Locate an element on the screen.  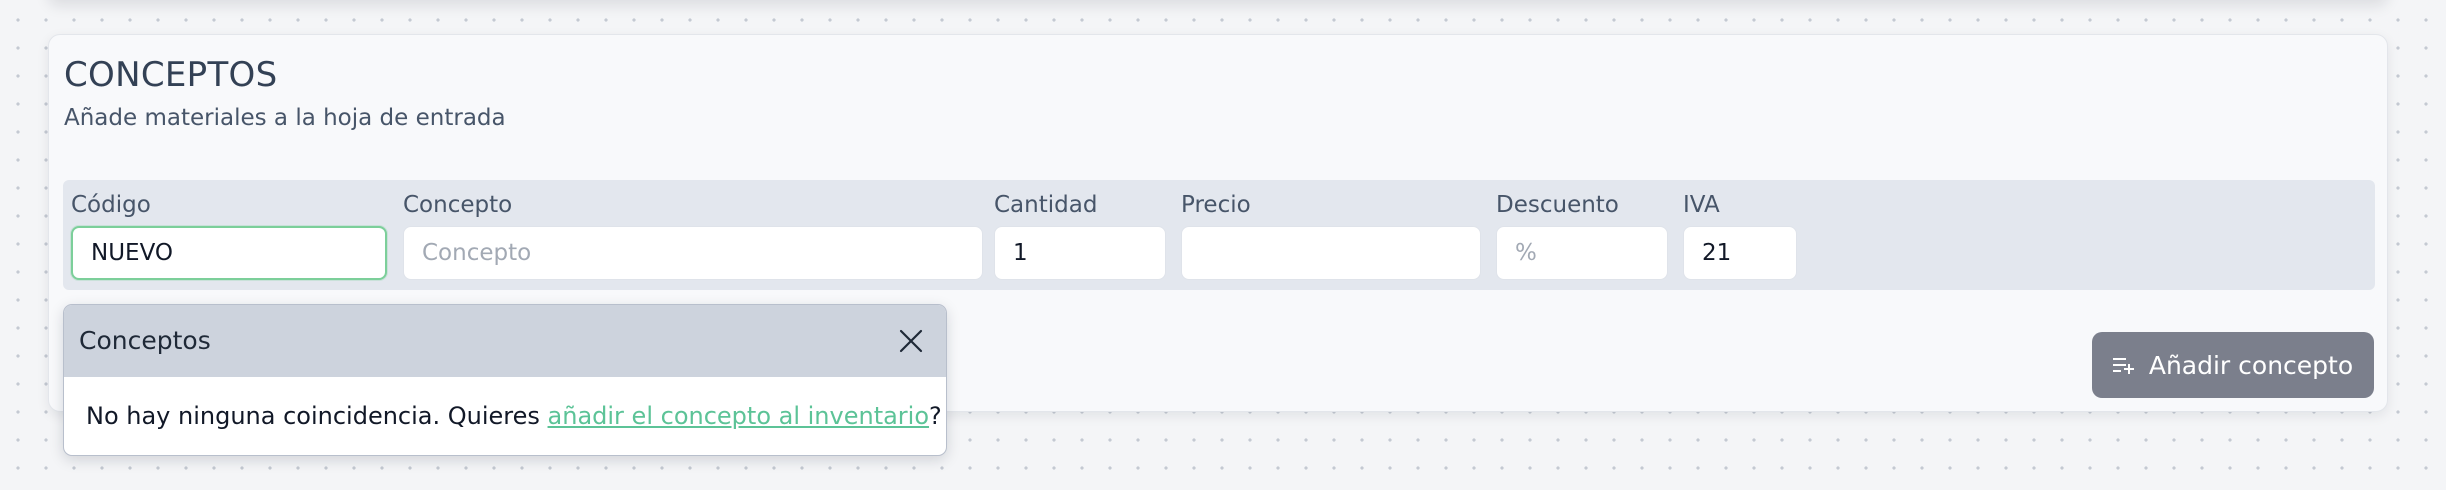
codigo-label: Código is located at coordinates (111, 205).